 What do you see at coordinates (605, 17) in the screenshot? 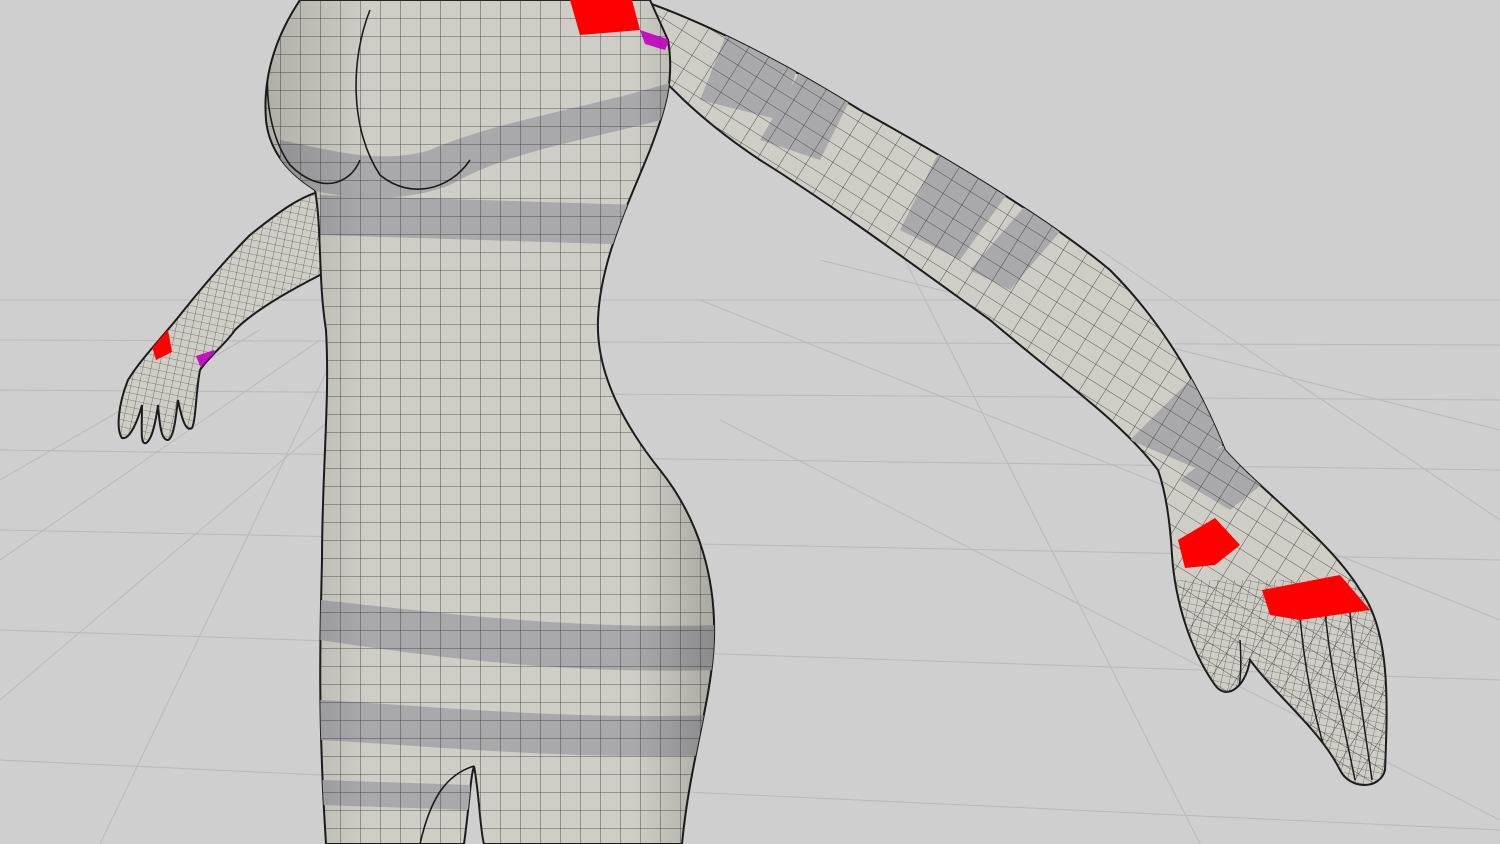
I see `shoulder-poles` at bounding box center [605, 17].